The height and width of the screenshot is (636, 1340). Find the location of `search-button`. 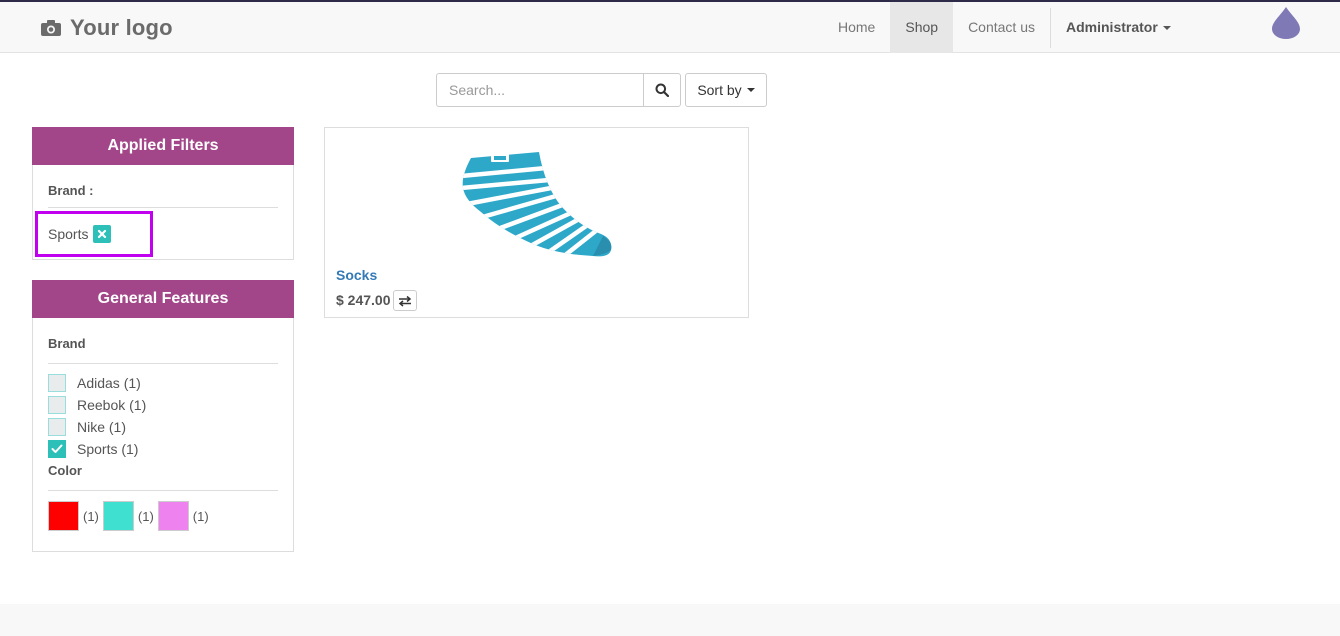

search-button is located at coordinates (662, 90).